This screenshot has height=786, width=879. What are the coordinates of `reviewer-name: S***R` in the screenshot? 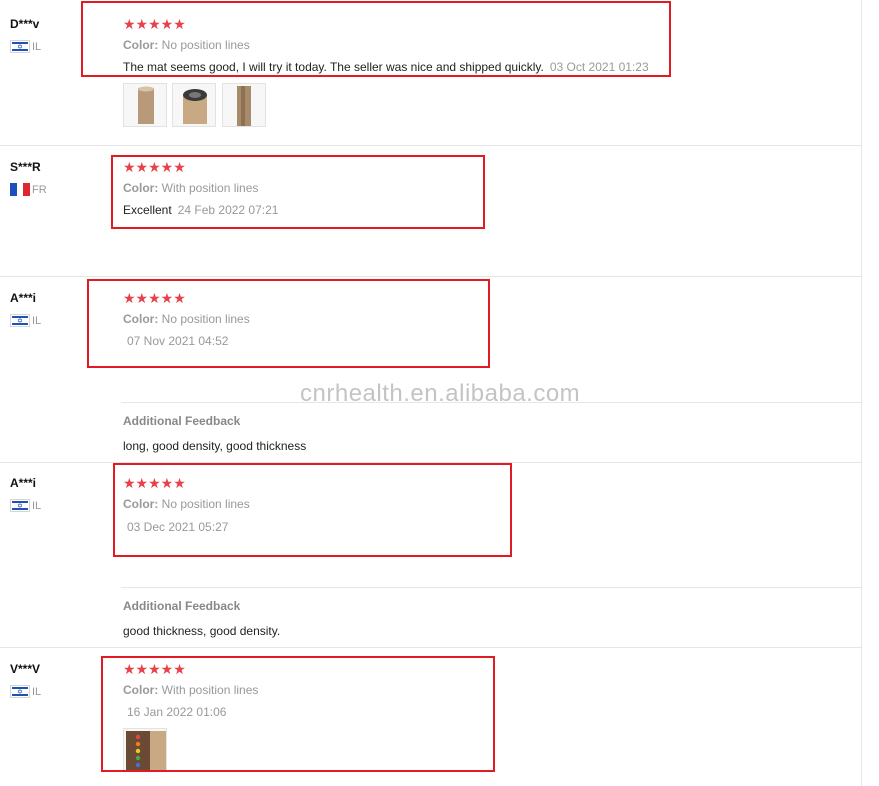 It's located at (25, 167).